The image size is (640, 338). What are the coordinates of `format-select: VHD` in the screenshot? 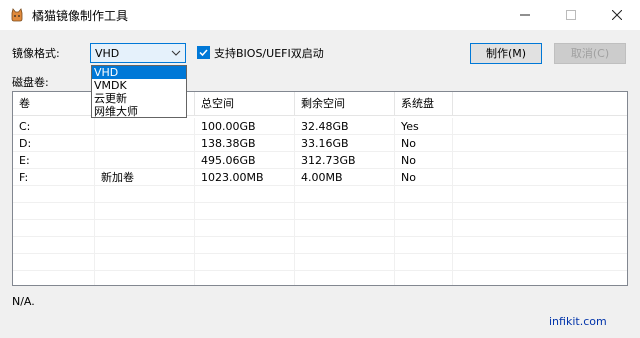 It's located at (138, 53).